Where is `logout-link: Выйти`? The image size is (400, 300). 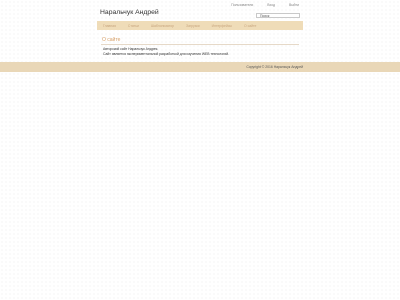 logout-link: Выйти is located at coordinates (294, 5).